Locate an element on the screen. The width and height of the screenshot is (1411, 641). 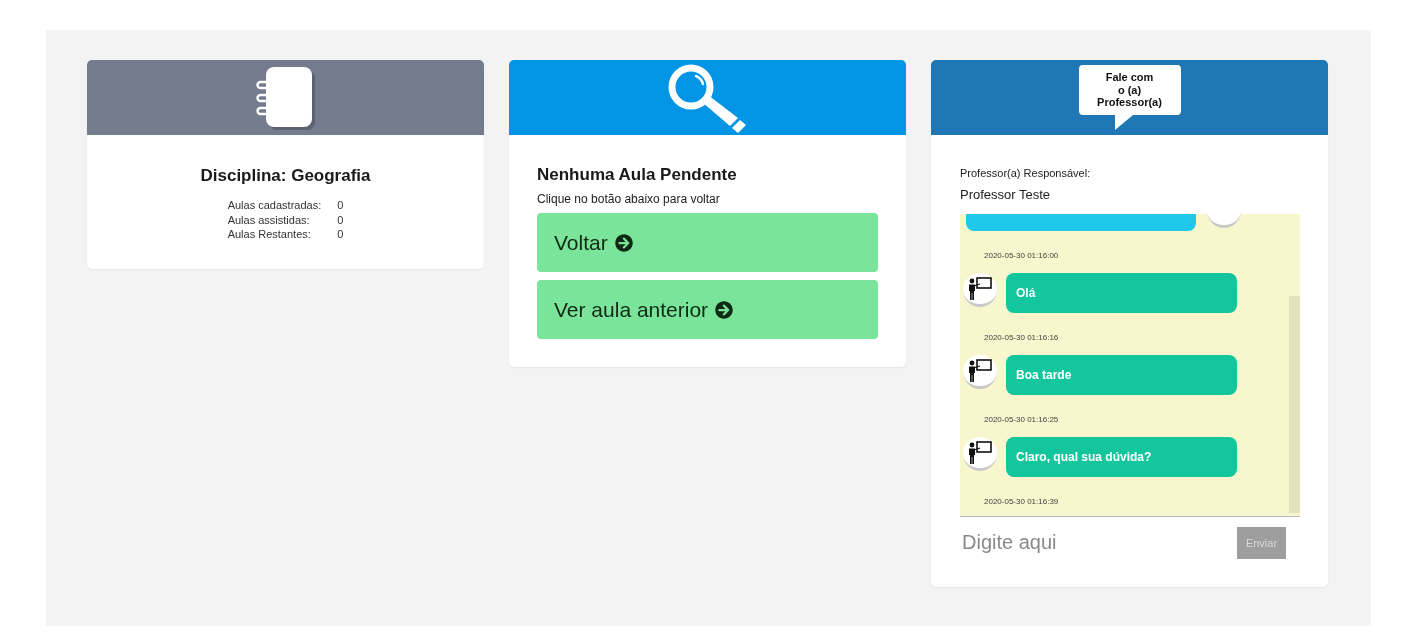
nav-button: Voltar is located at coordinates (707, 242).